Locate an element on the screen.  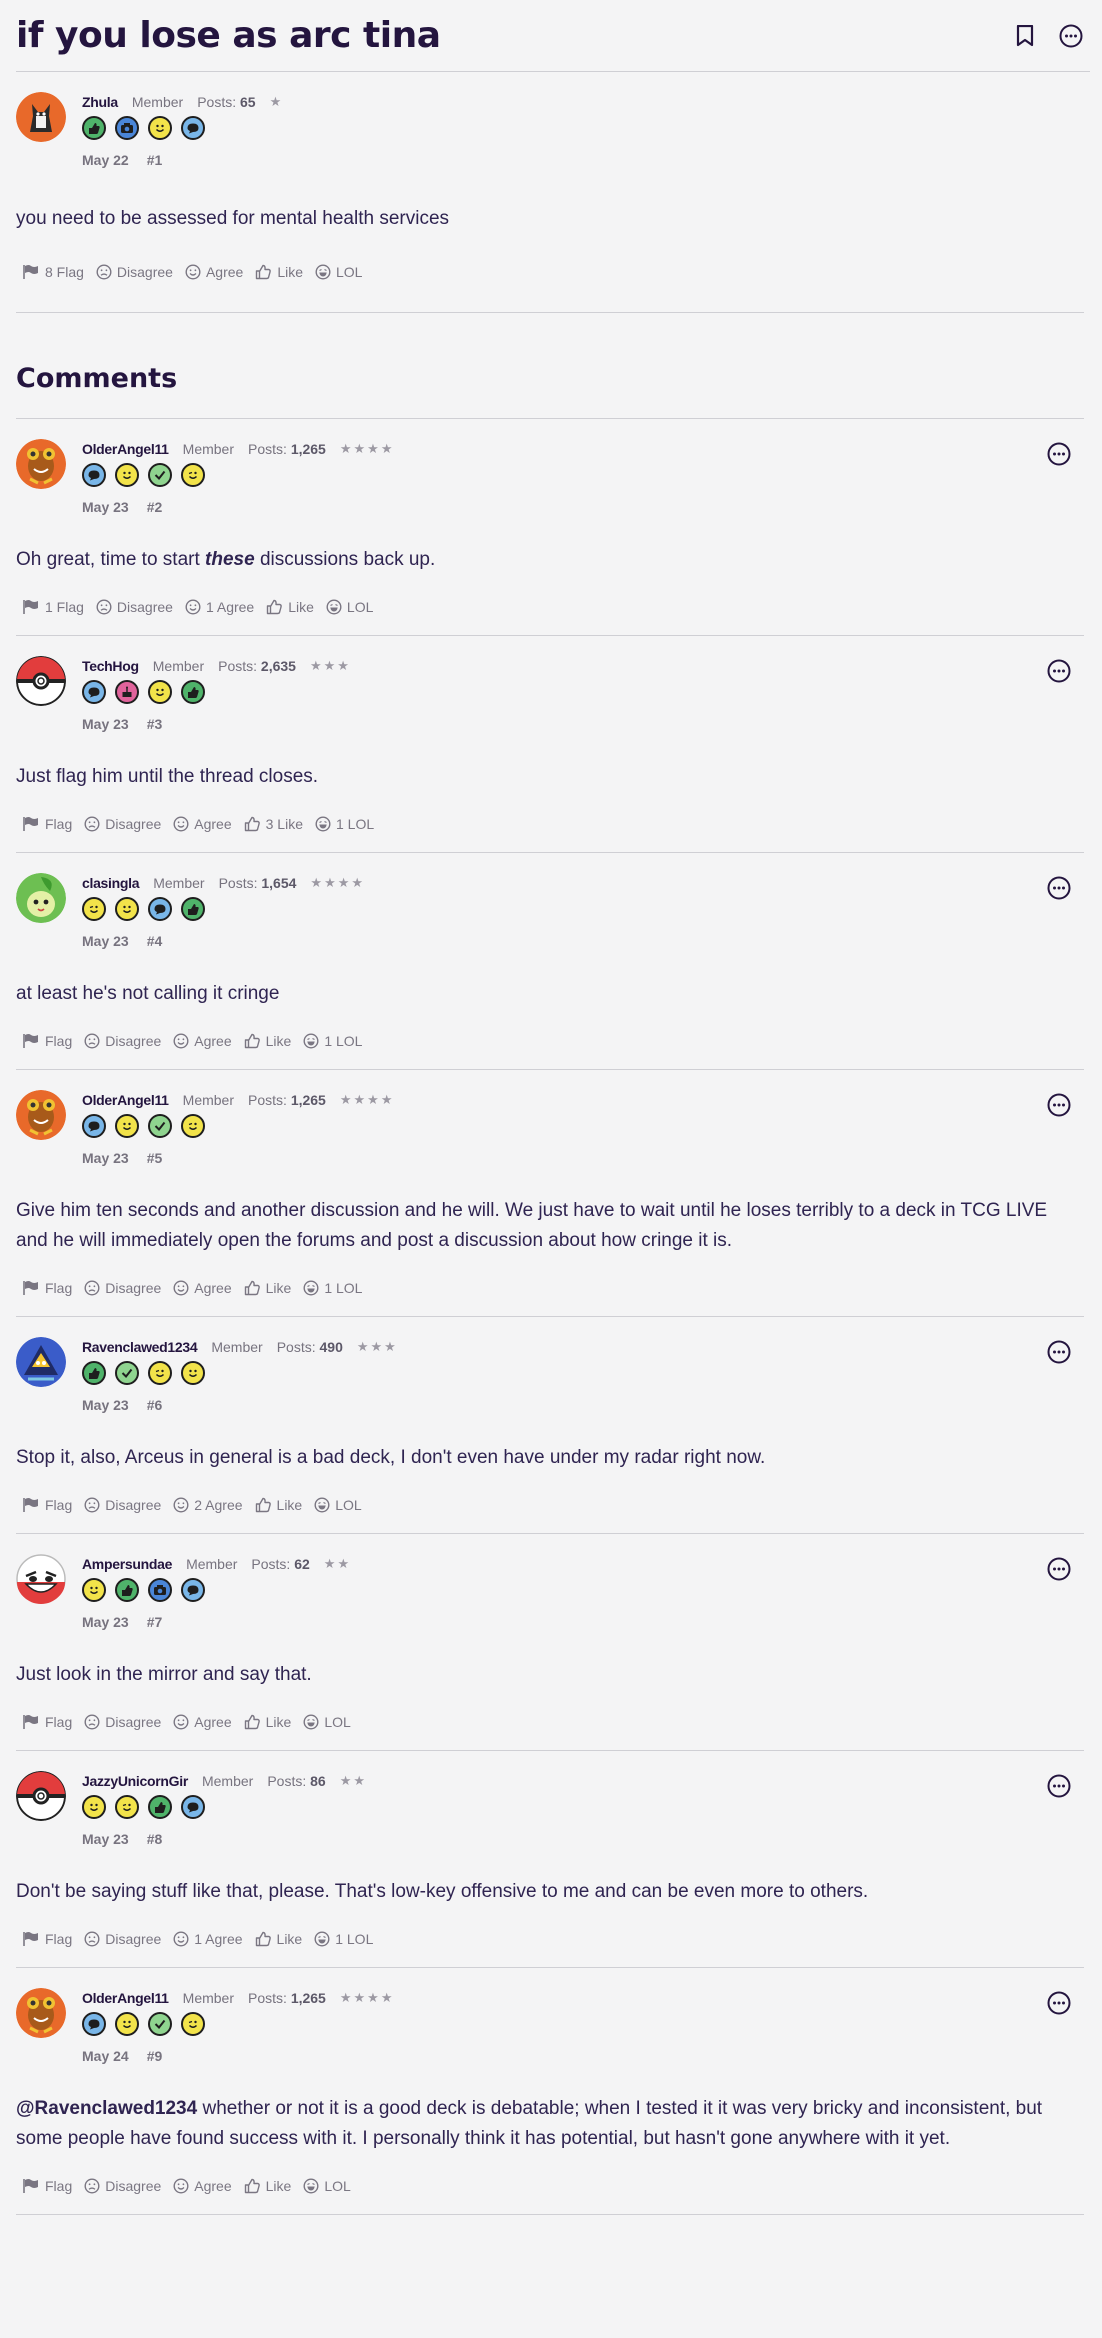
username-link: Ravenclawed1234 is located at coordinates (140, 1347).